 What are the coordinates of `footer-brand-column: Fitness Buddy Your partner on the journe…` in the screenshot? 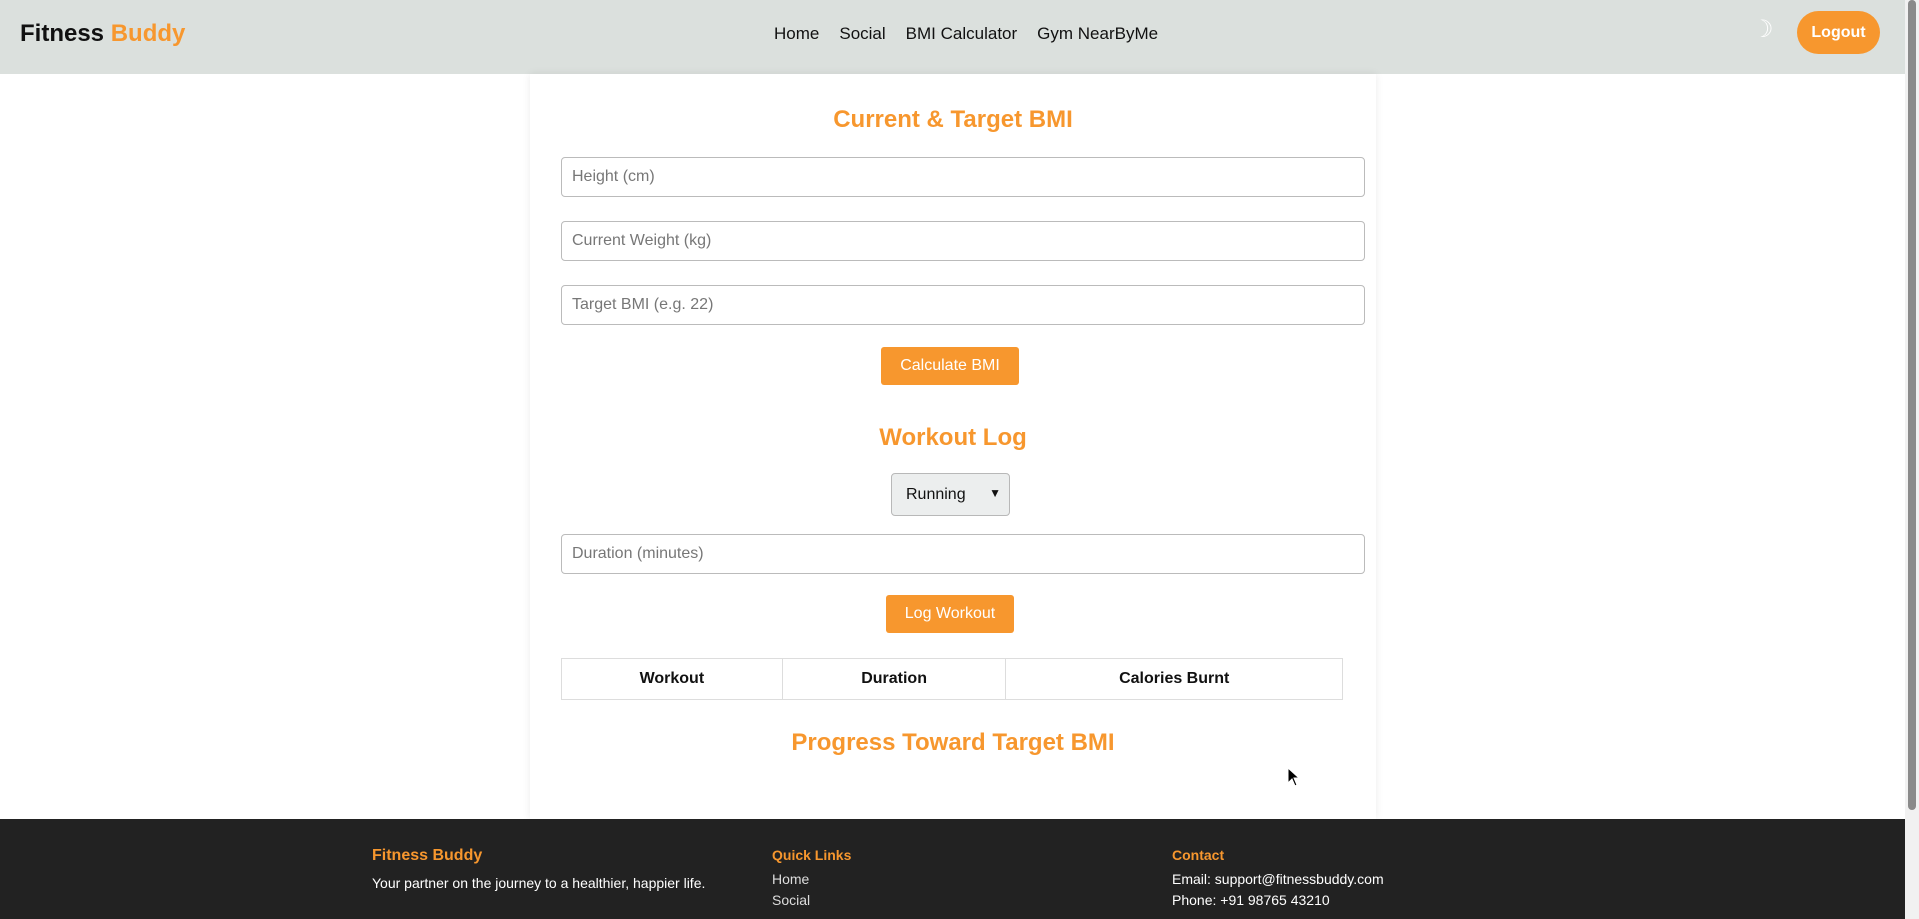 It's located at (538, 869).